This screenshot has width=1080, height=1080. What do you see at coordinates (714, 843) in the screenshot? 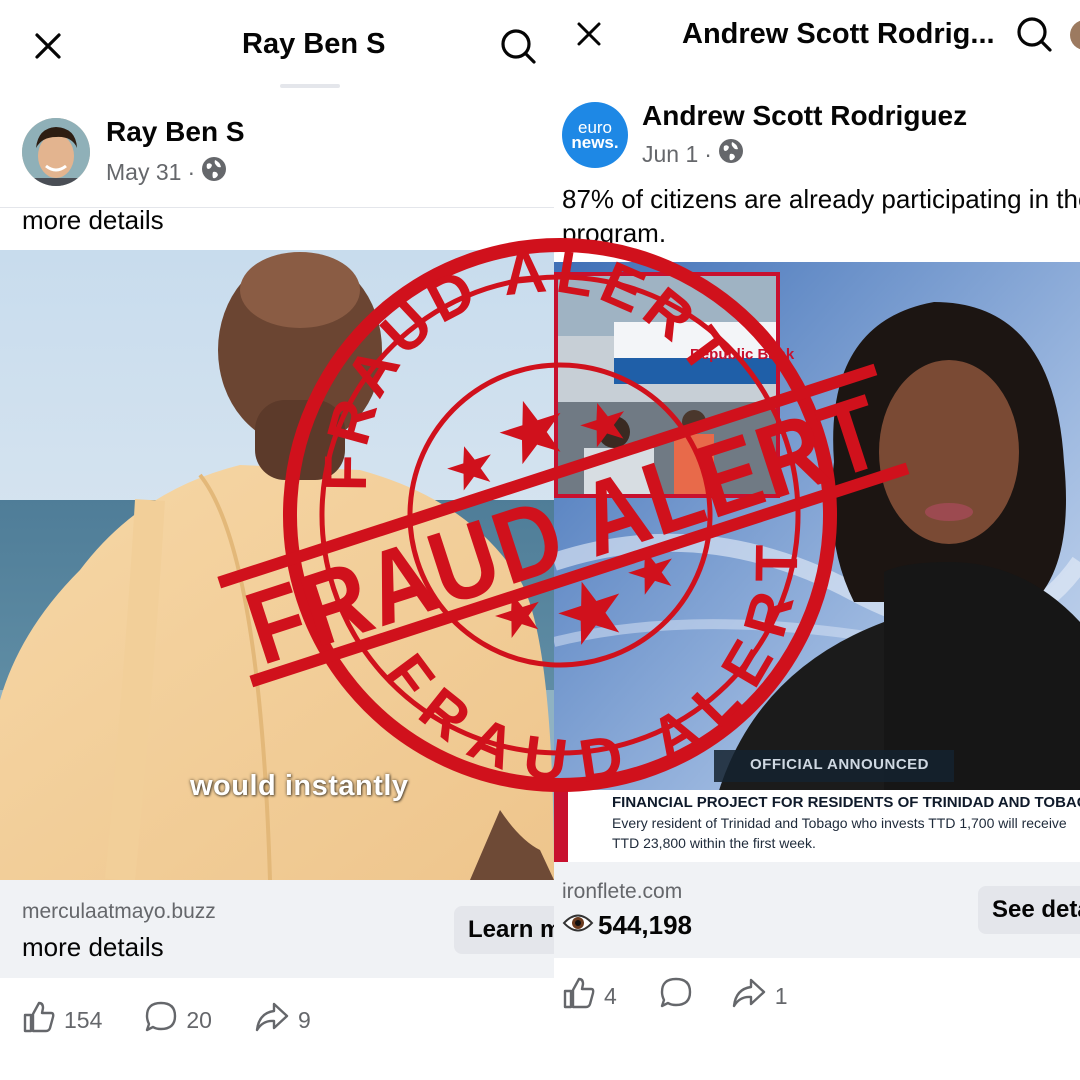
I see `news-body-line-2: TTD 23,800 within the first week.` at bounding box center [714, 843].